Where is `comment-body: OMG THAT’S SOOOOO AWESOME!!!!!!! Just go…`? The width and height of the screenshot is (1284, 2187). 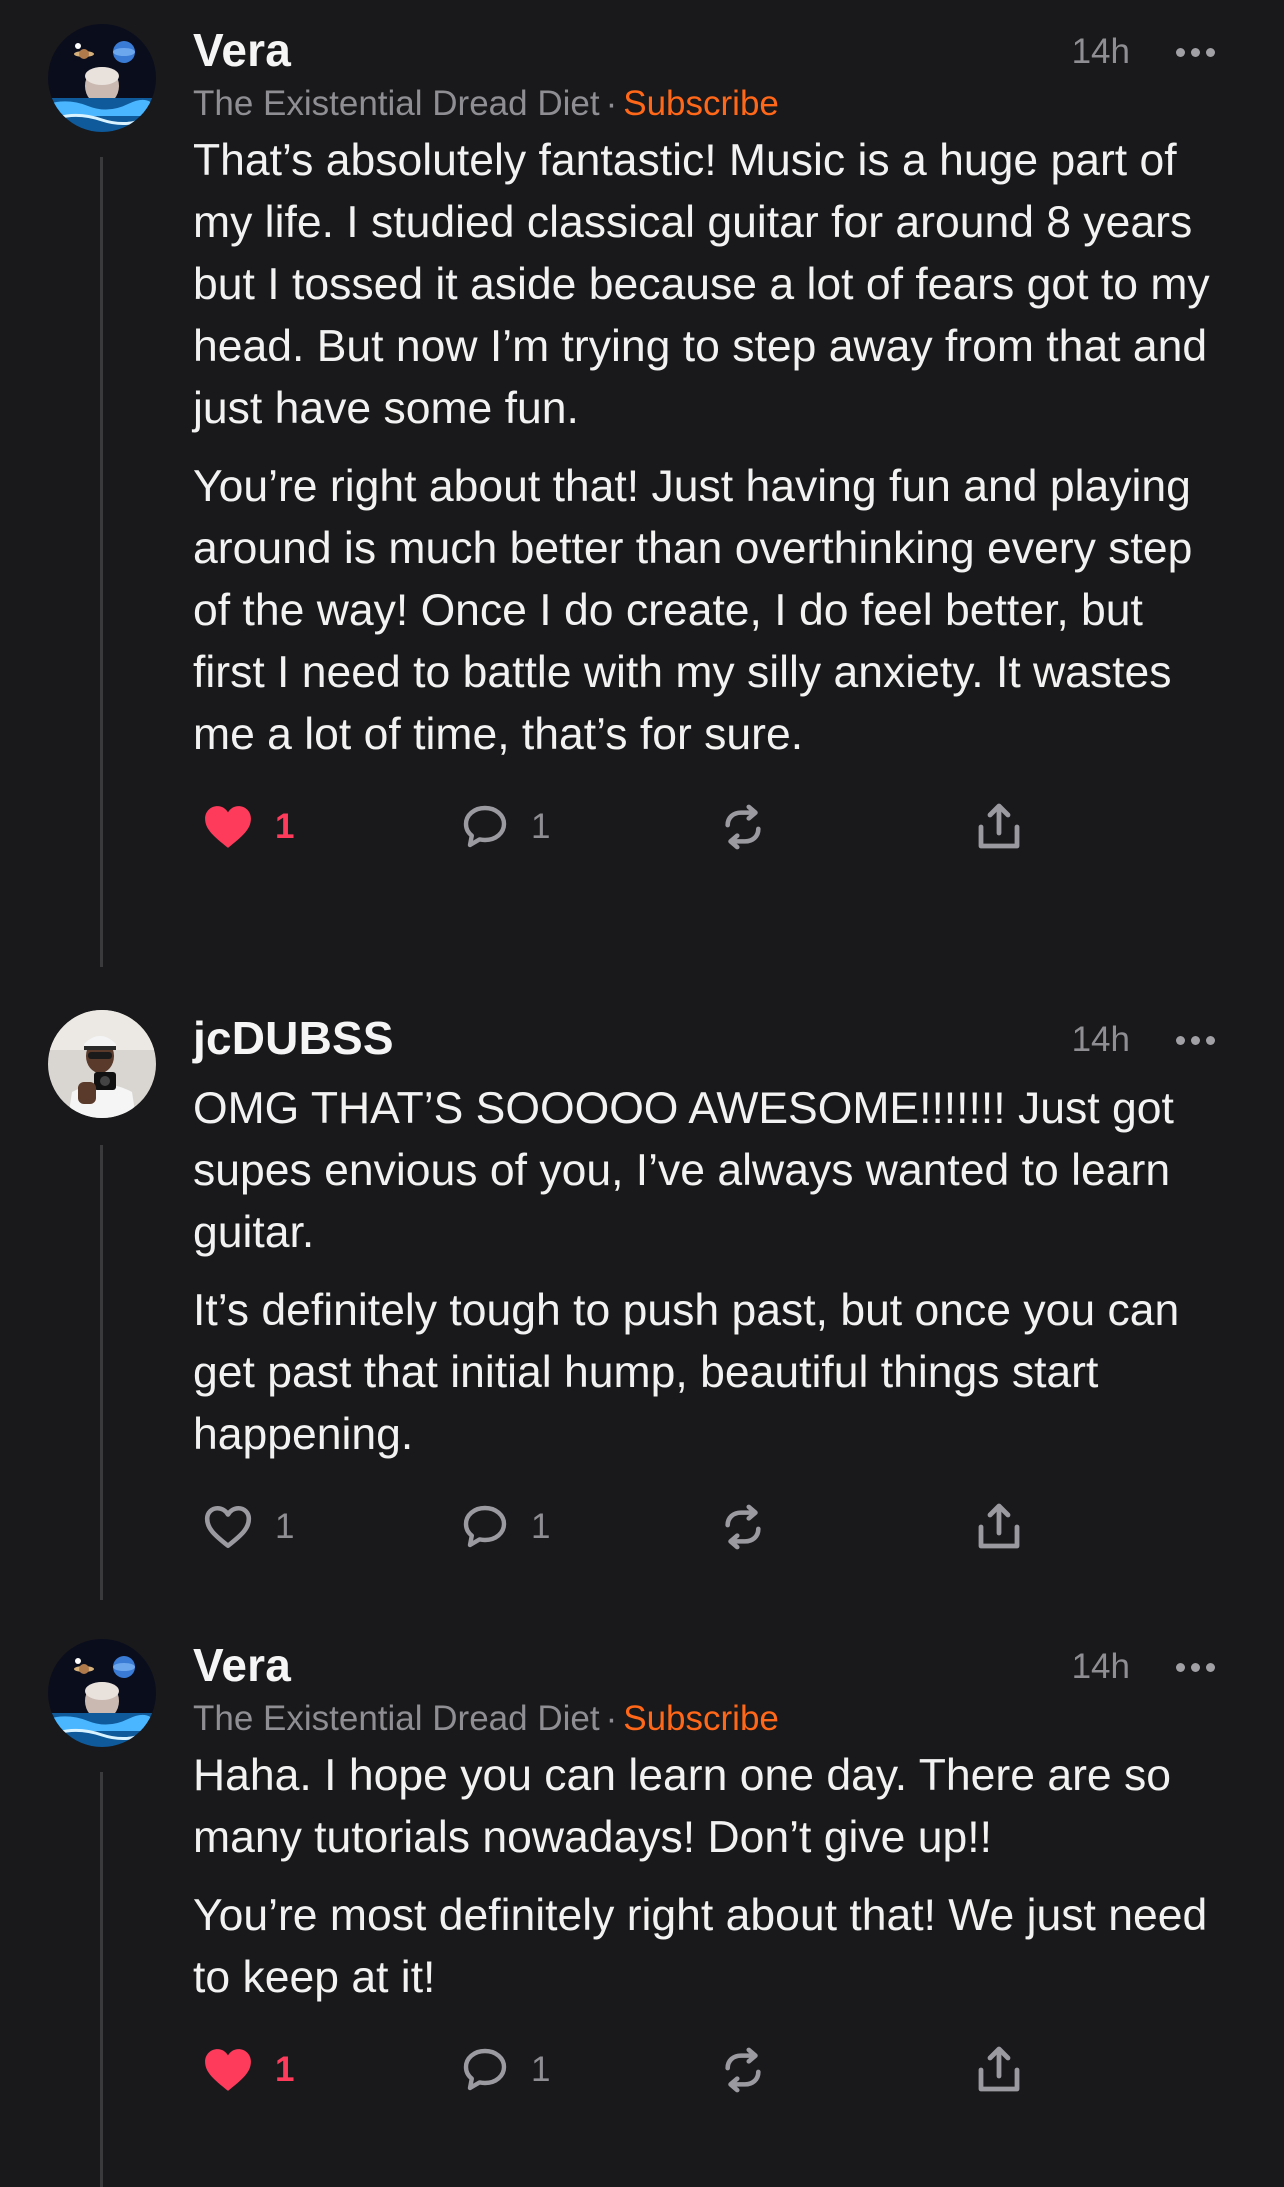 comment-body: OMG THAT’S SOOOOO AWESOME!!!!!!! Just go… is located at coordinates (708, 1272).